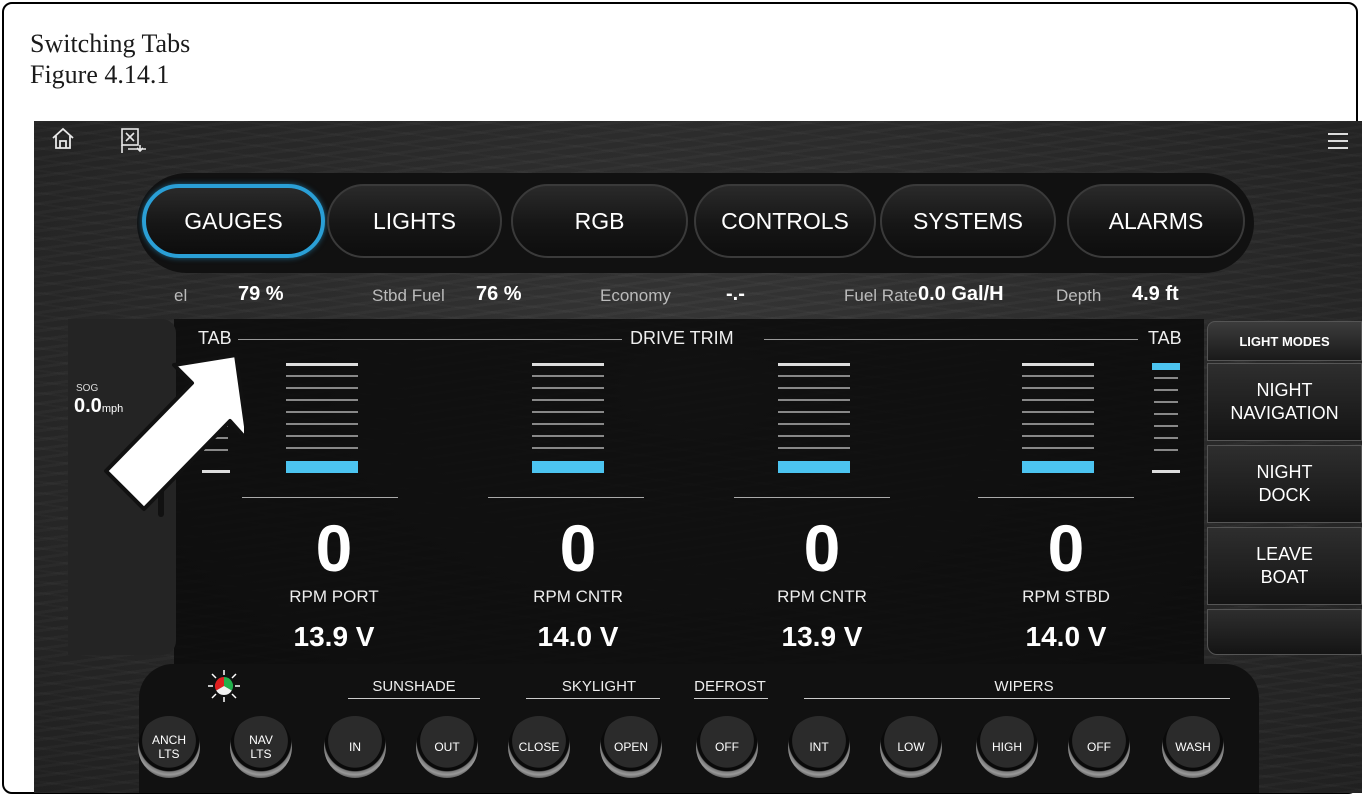 This screenshot has width=1362, height=798. What do you see at coordinates (215, 338) in the screenshot?
I see `left-tab-label: TAB` at bounding box center [215, 338].